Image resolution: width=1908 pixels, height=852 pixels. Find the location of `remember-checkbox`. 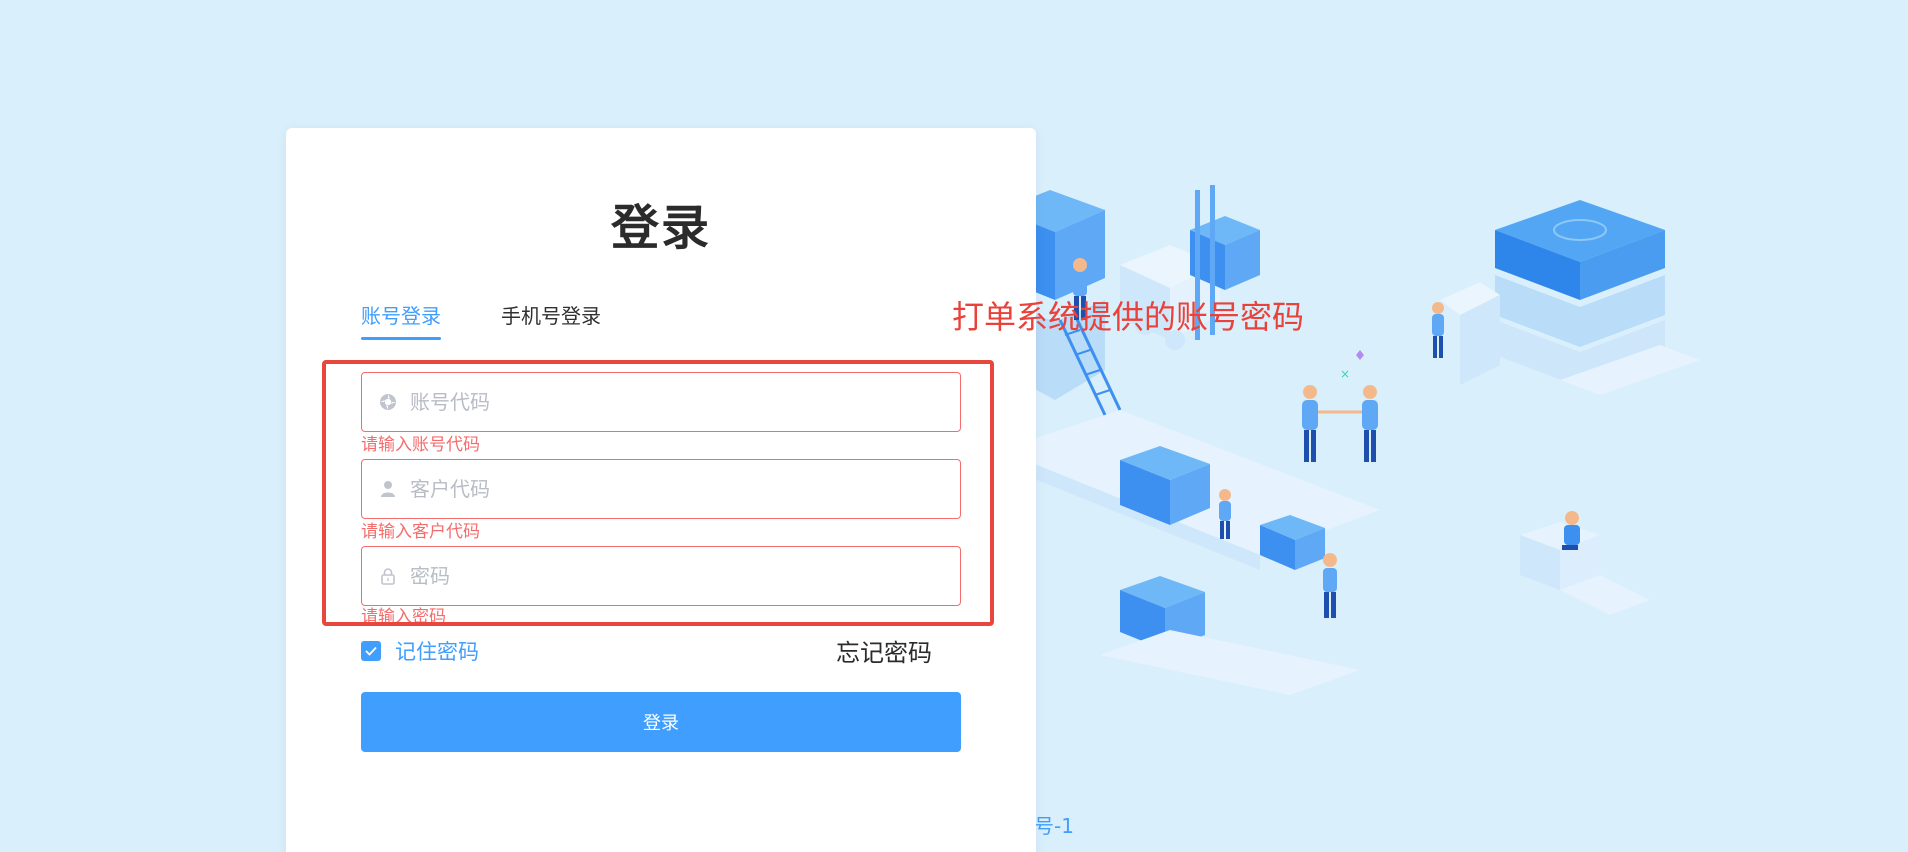

remember-checkbox is located at coordinates (371, 651).